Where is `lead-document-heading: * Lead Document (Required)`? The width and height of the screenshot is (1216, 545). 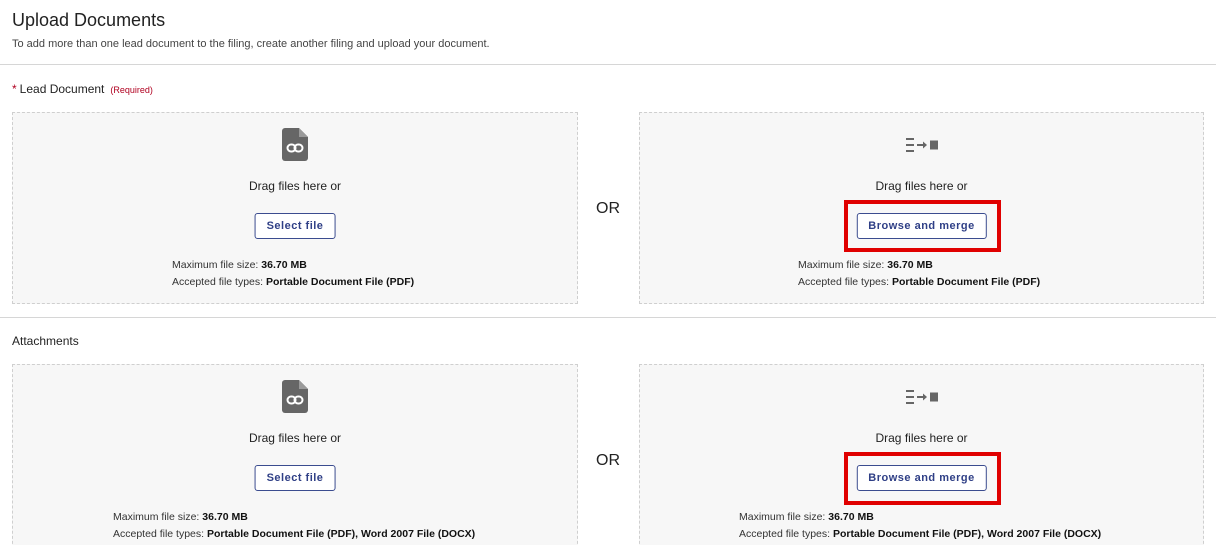 lead-document-heading: * Lead Document (Required) is located at coordinates (82, 89).